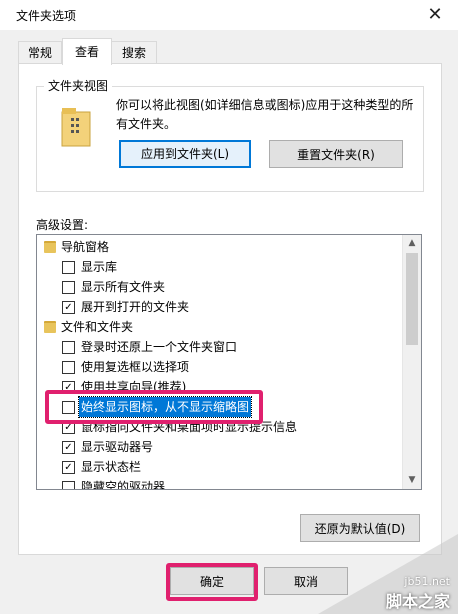  I want to click on list-item: ✓ 展开到打开的文件夹, so click(220, 307).